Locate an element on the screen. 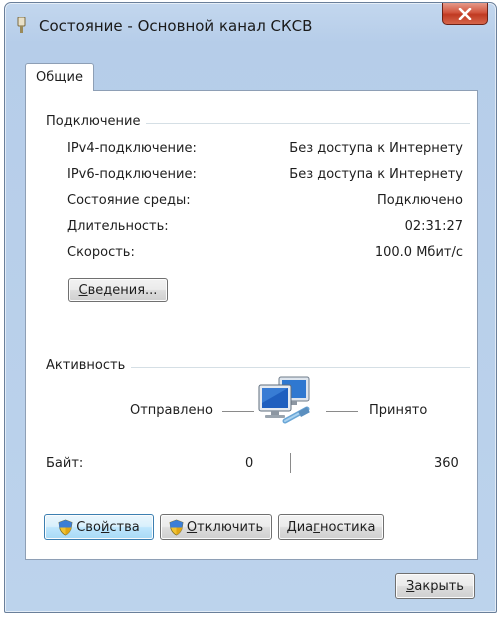  ipv4-value: Без доступа к Интернету is located at coordinates (376, 148).